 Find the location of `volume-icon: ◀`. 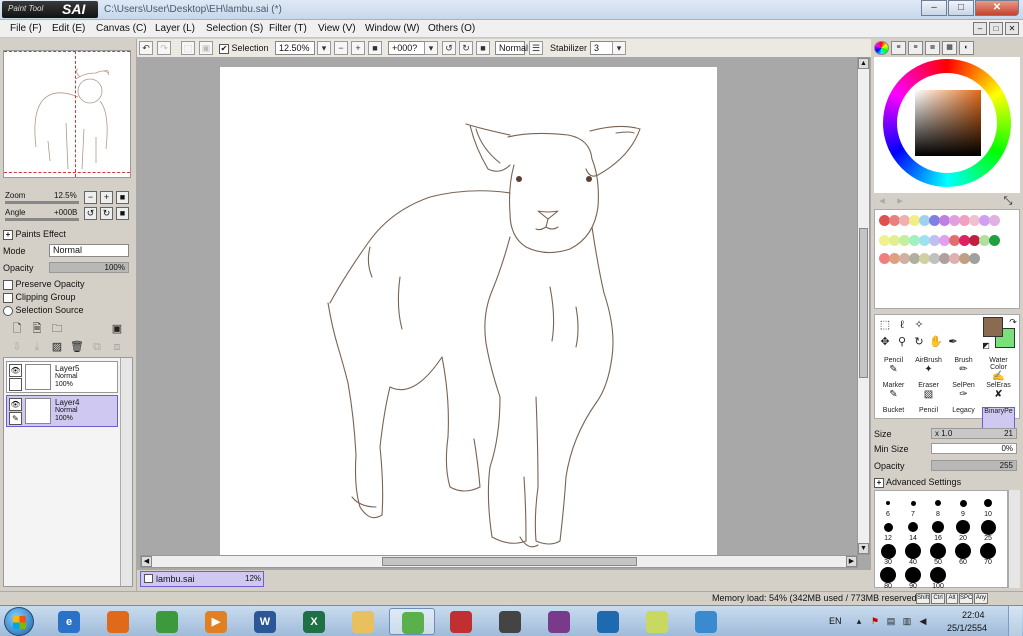

volume-icon: ◀ is located at coordinates (923, 621).